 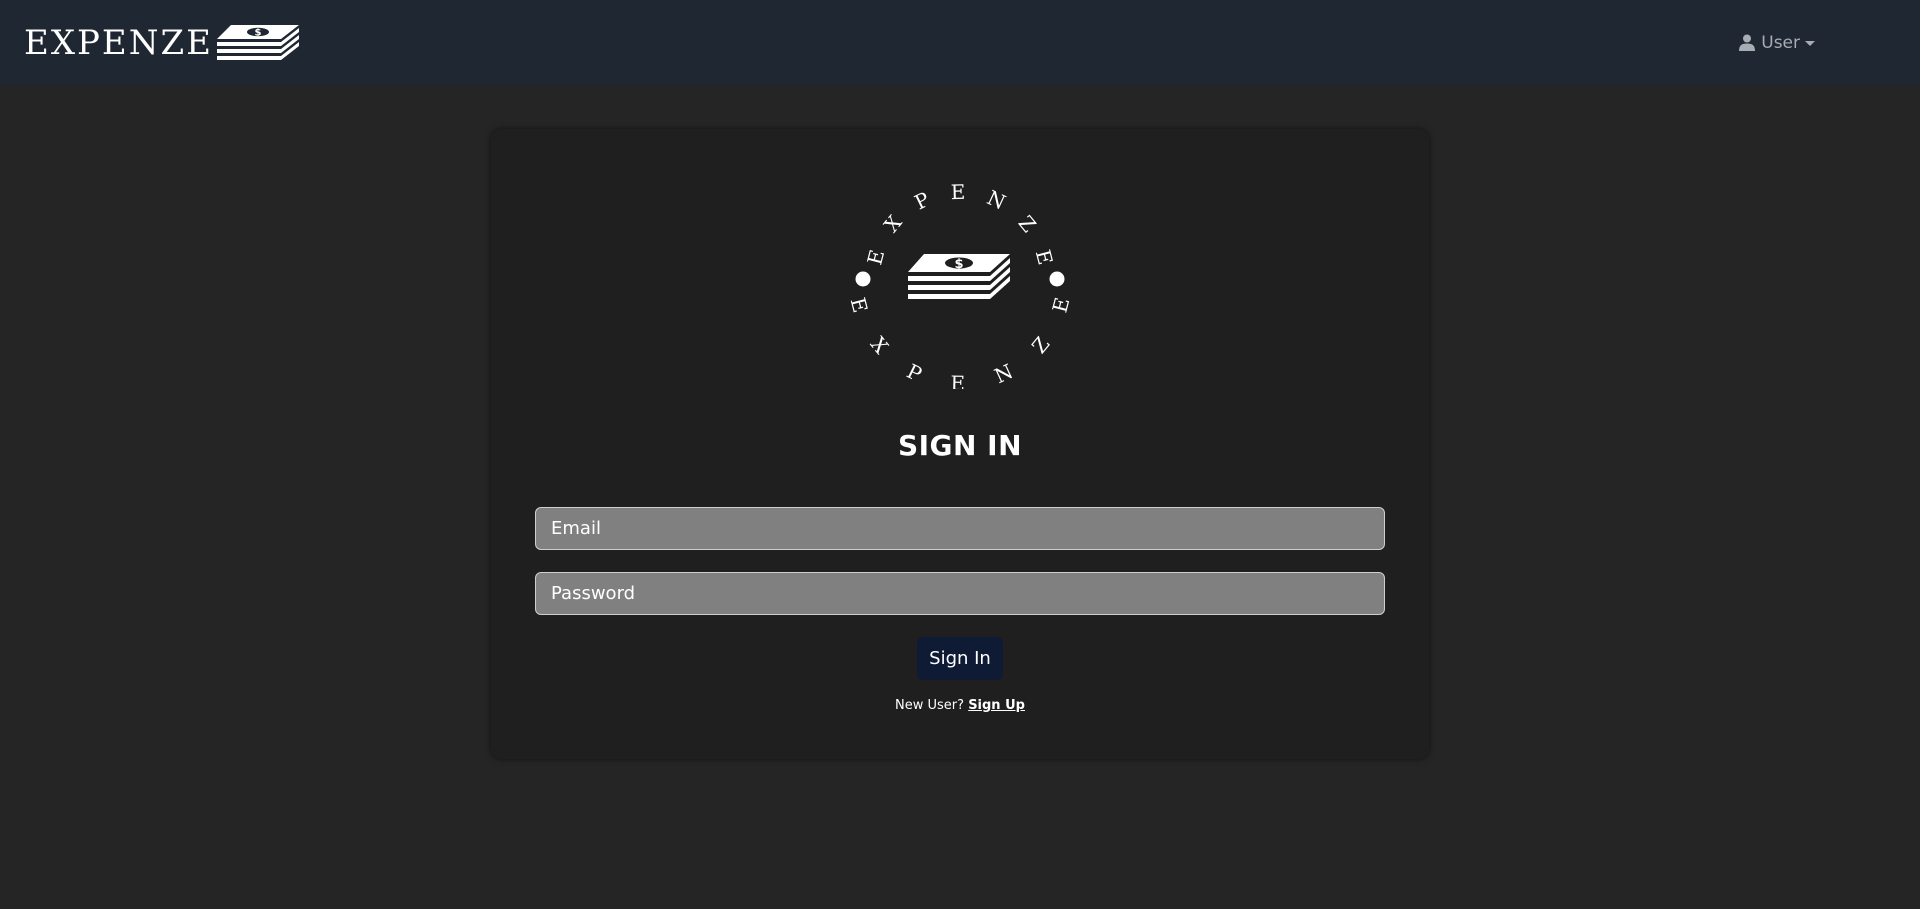 I want to click on signup-prompt: New User? Sign Up, so click(x=960, y=705).